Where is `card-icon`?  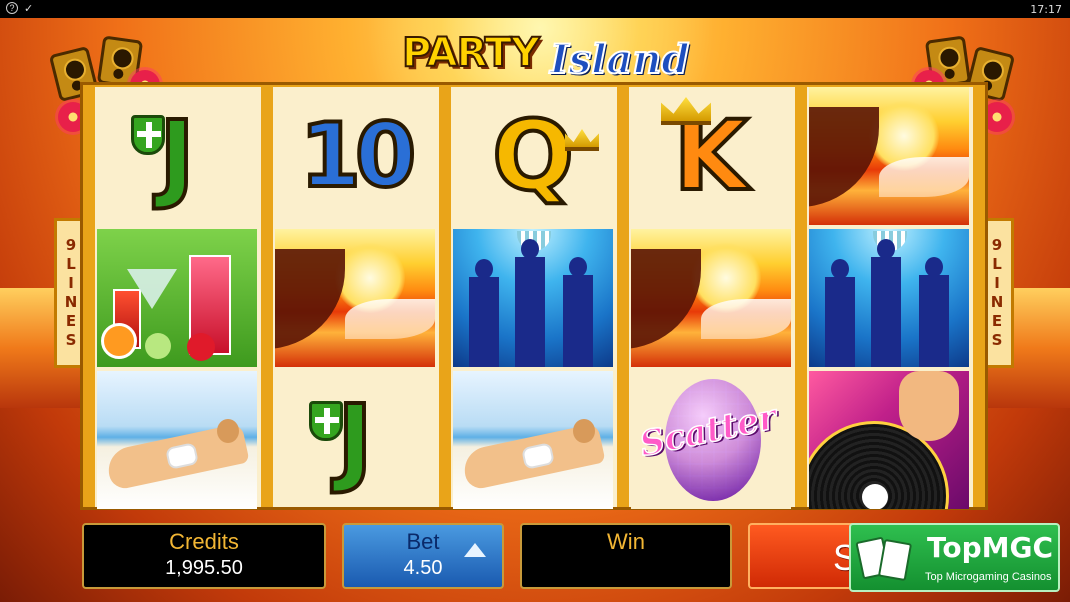 card-icon is located at coordinates (895, 560).